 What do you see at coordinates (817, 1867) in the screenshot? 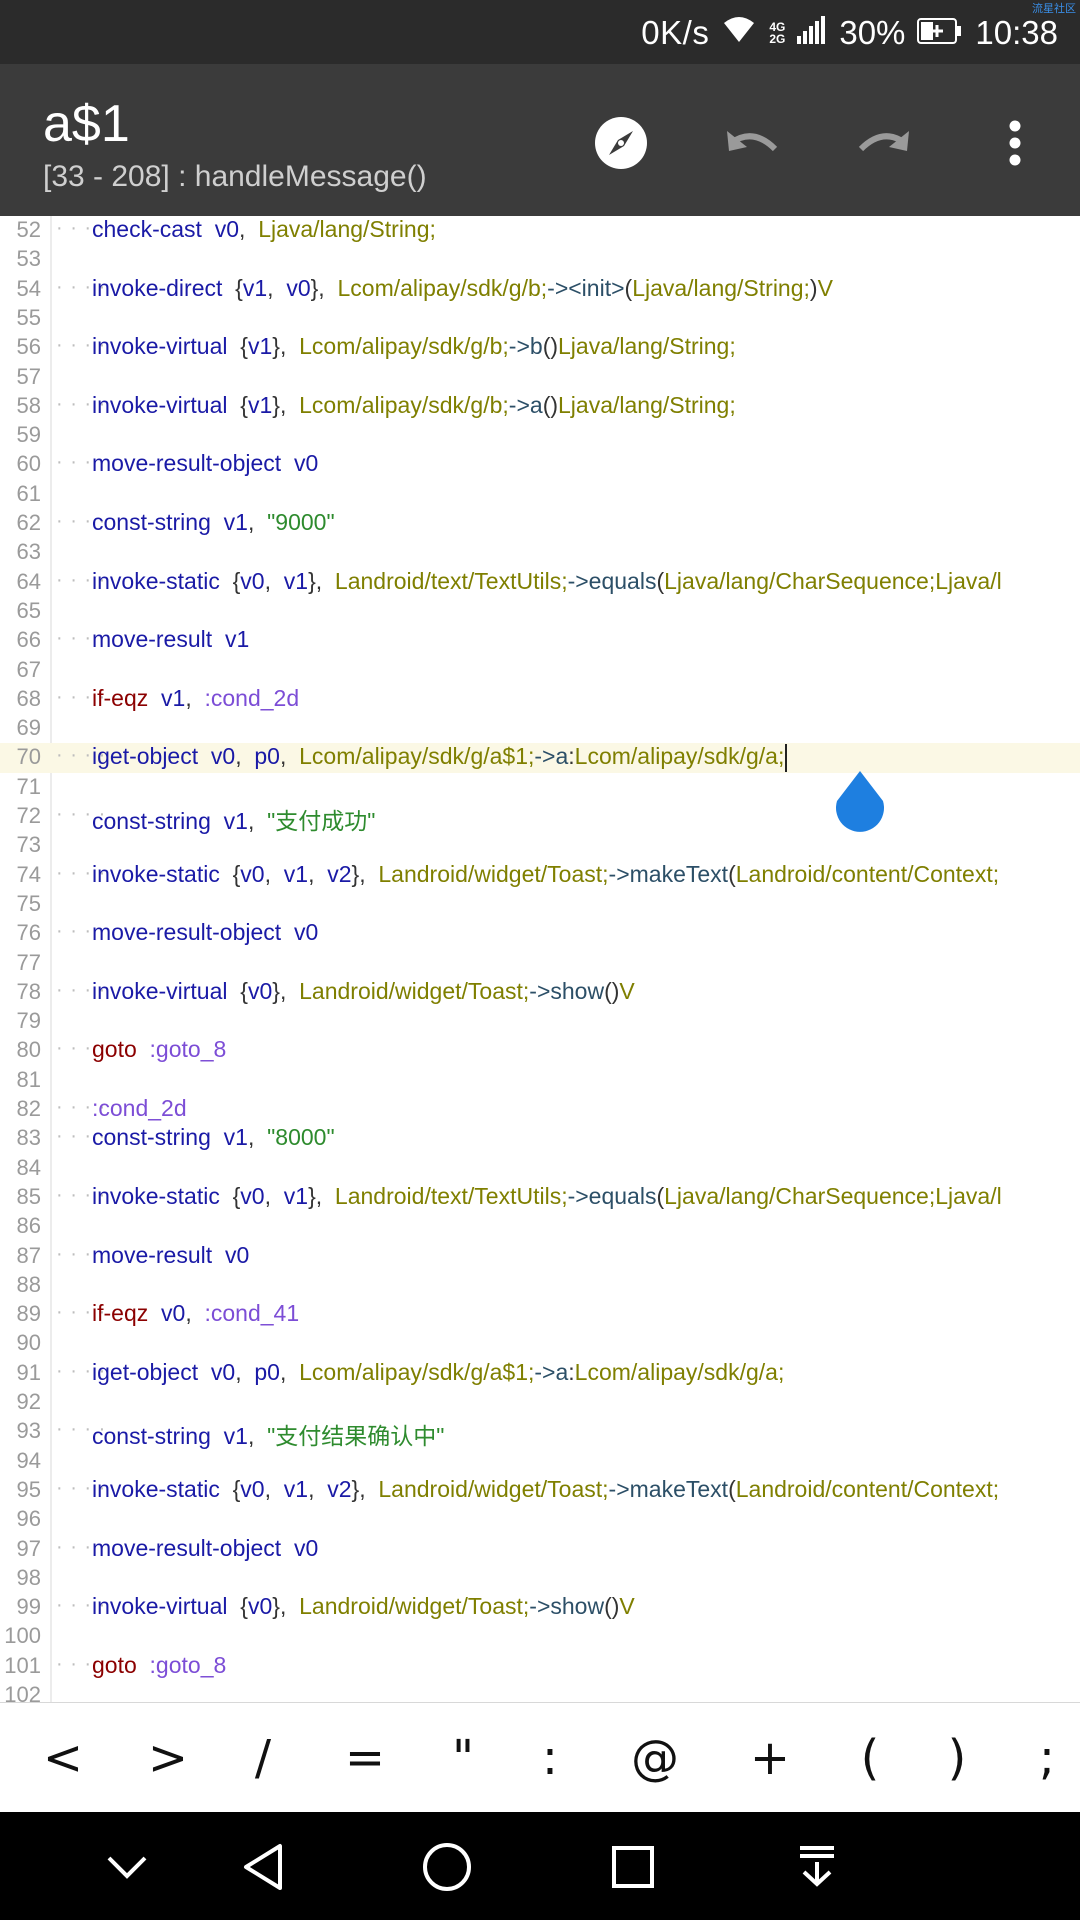
I see `notification-pull-icon` at bounding box center [817, 1867].